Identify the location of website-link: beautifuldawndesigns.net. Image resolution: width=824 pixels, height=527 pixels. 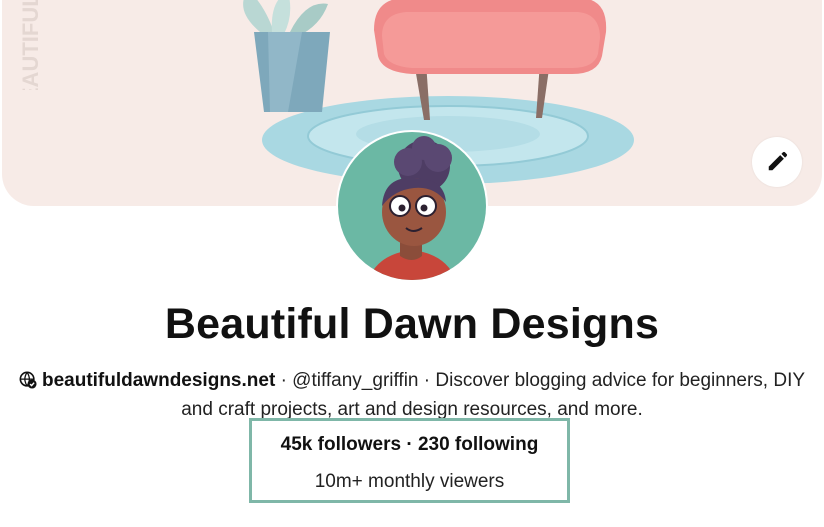
(158, 380).